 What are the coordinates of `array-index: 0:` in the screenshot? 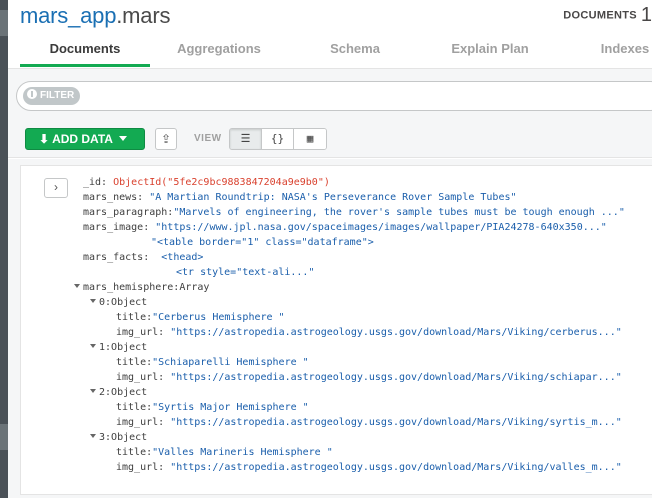 It's located at (105, 302).